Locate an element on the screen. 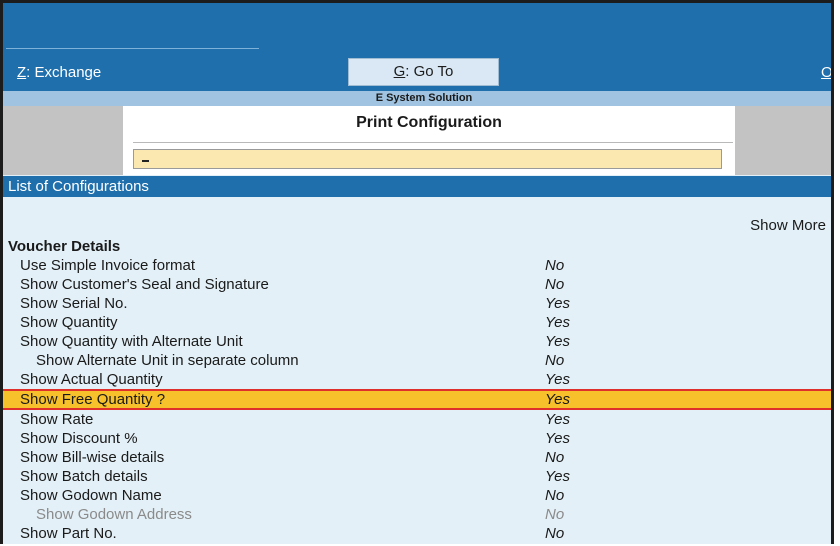 The width and height of the screenshot is (840, 546). show-more-button: Show More is located at coordinates (788, 225).